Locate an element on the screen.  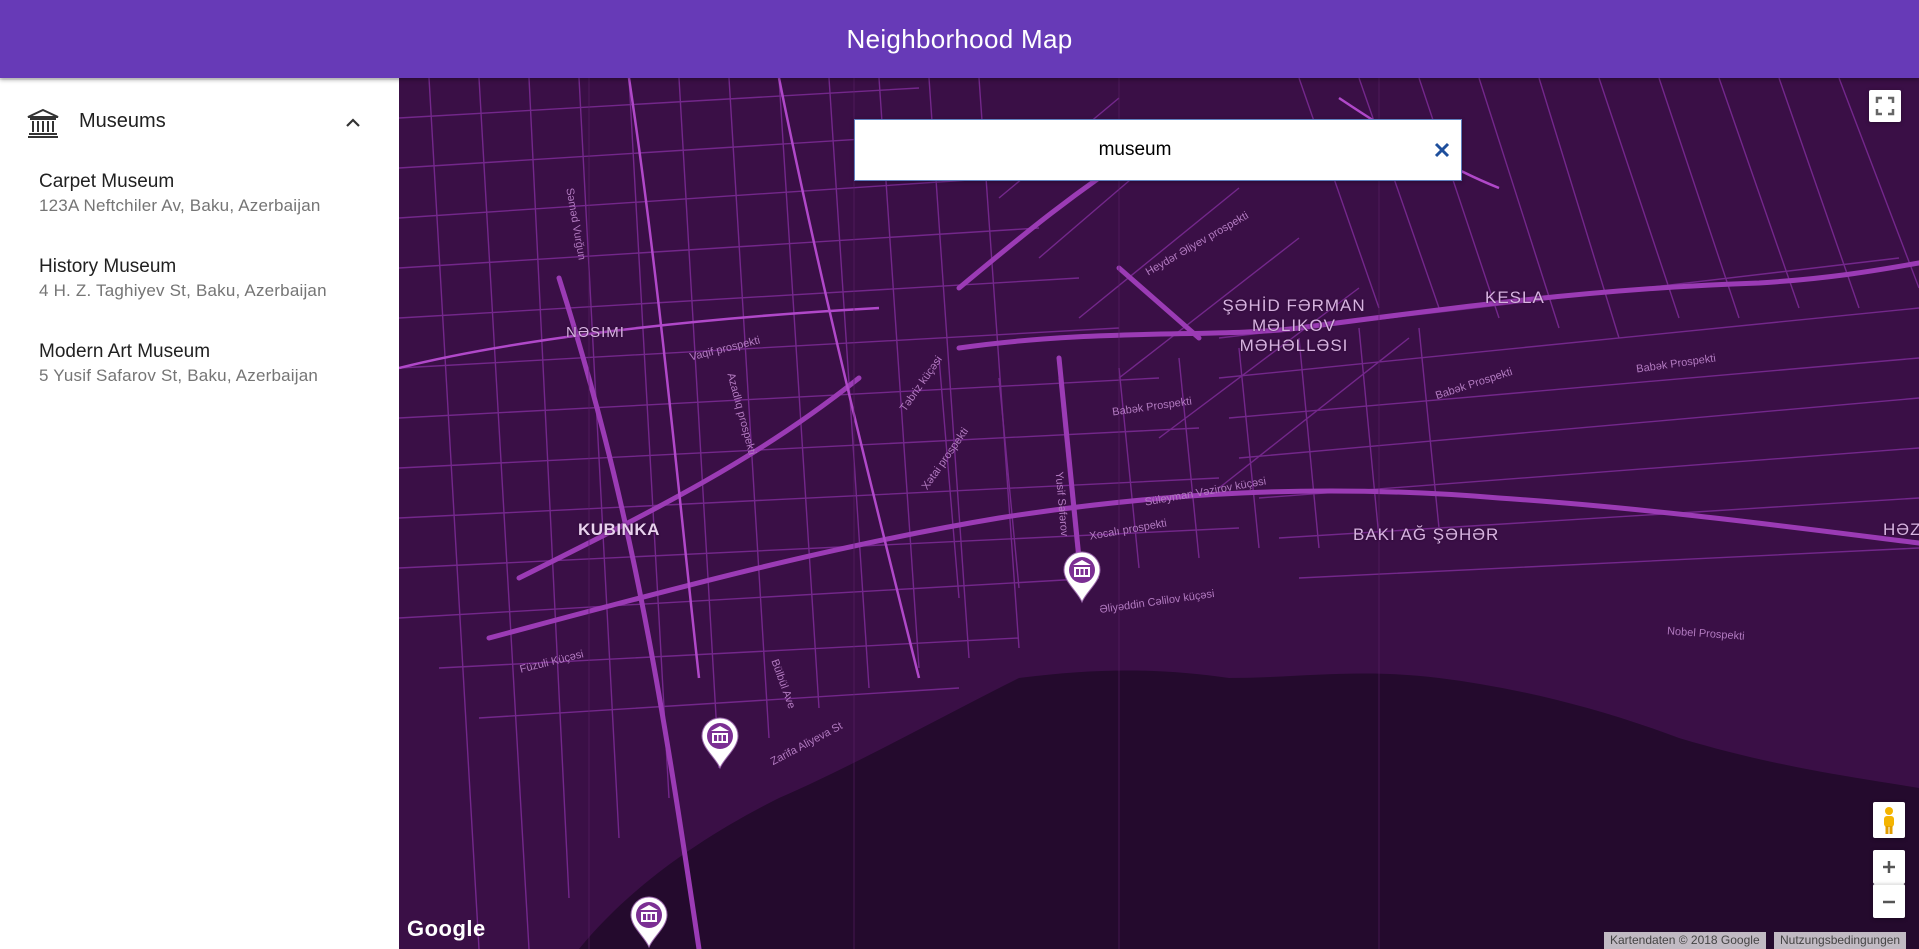
app-title: Neighborhood Map is located at coordinates (959, 38).